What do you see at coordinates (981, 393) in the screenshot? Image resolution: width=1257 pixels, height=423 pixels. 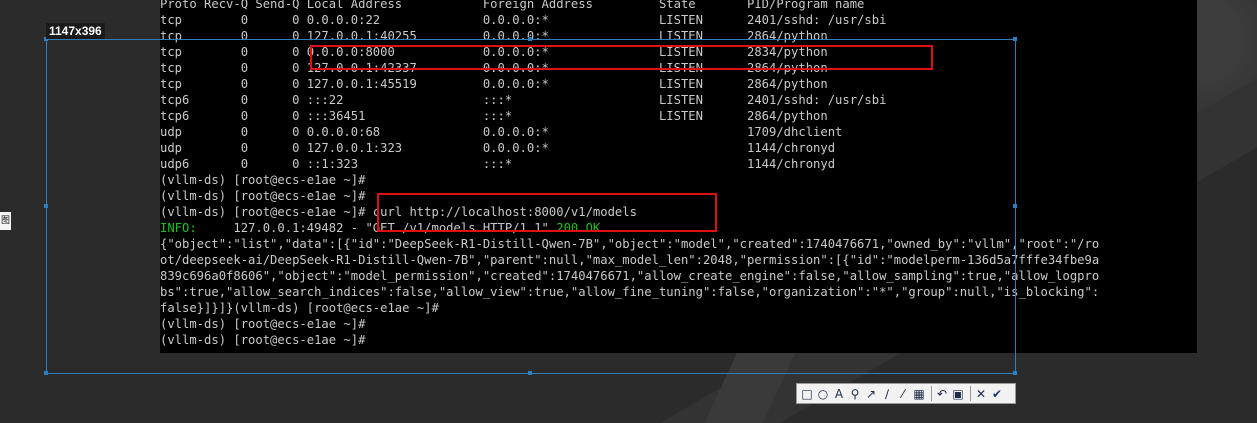 I see `close-icon: ✕` at bounding box center [981, 393].